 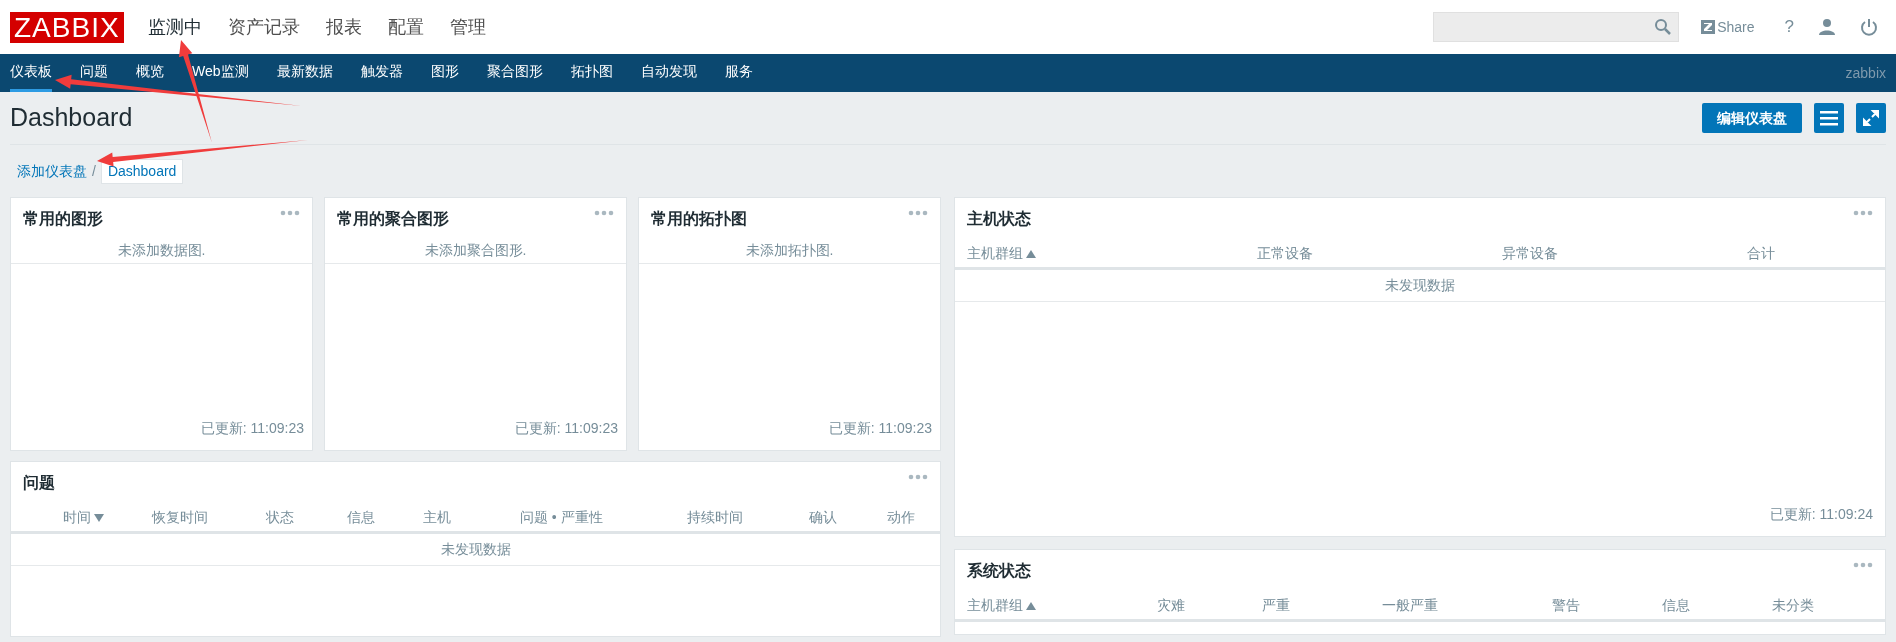 I want to click on main-menu-item: 配置, so click(x=405, y=27).